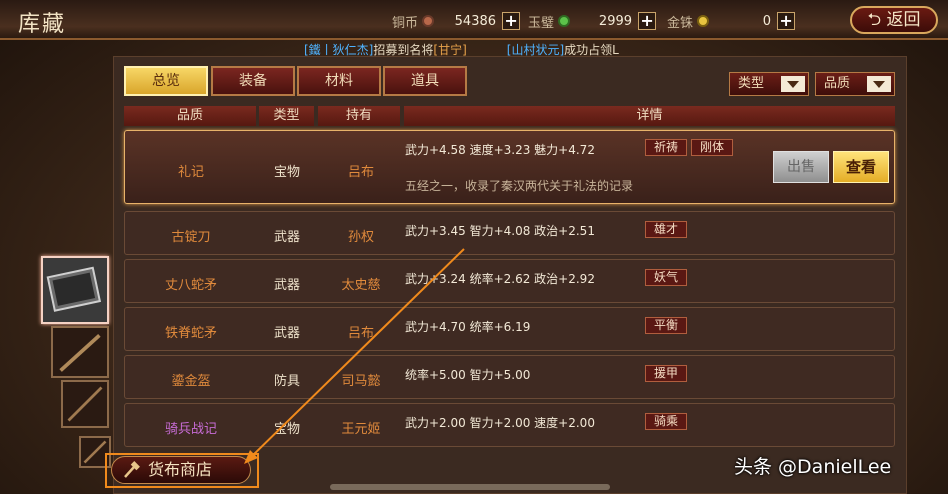 The image size is (948, 494). I want to click on table-row: 古锭刀 武器 孙权 武力+3.45 智力+4.08 政治+2.51 雄才, so click(509, 233).